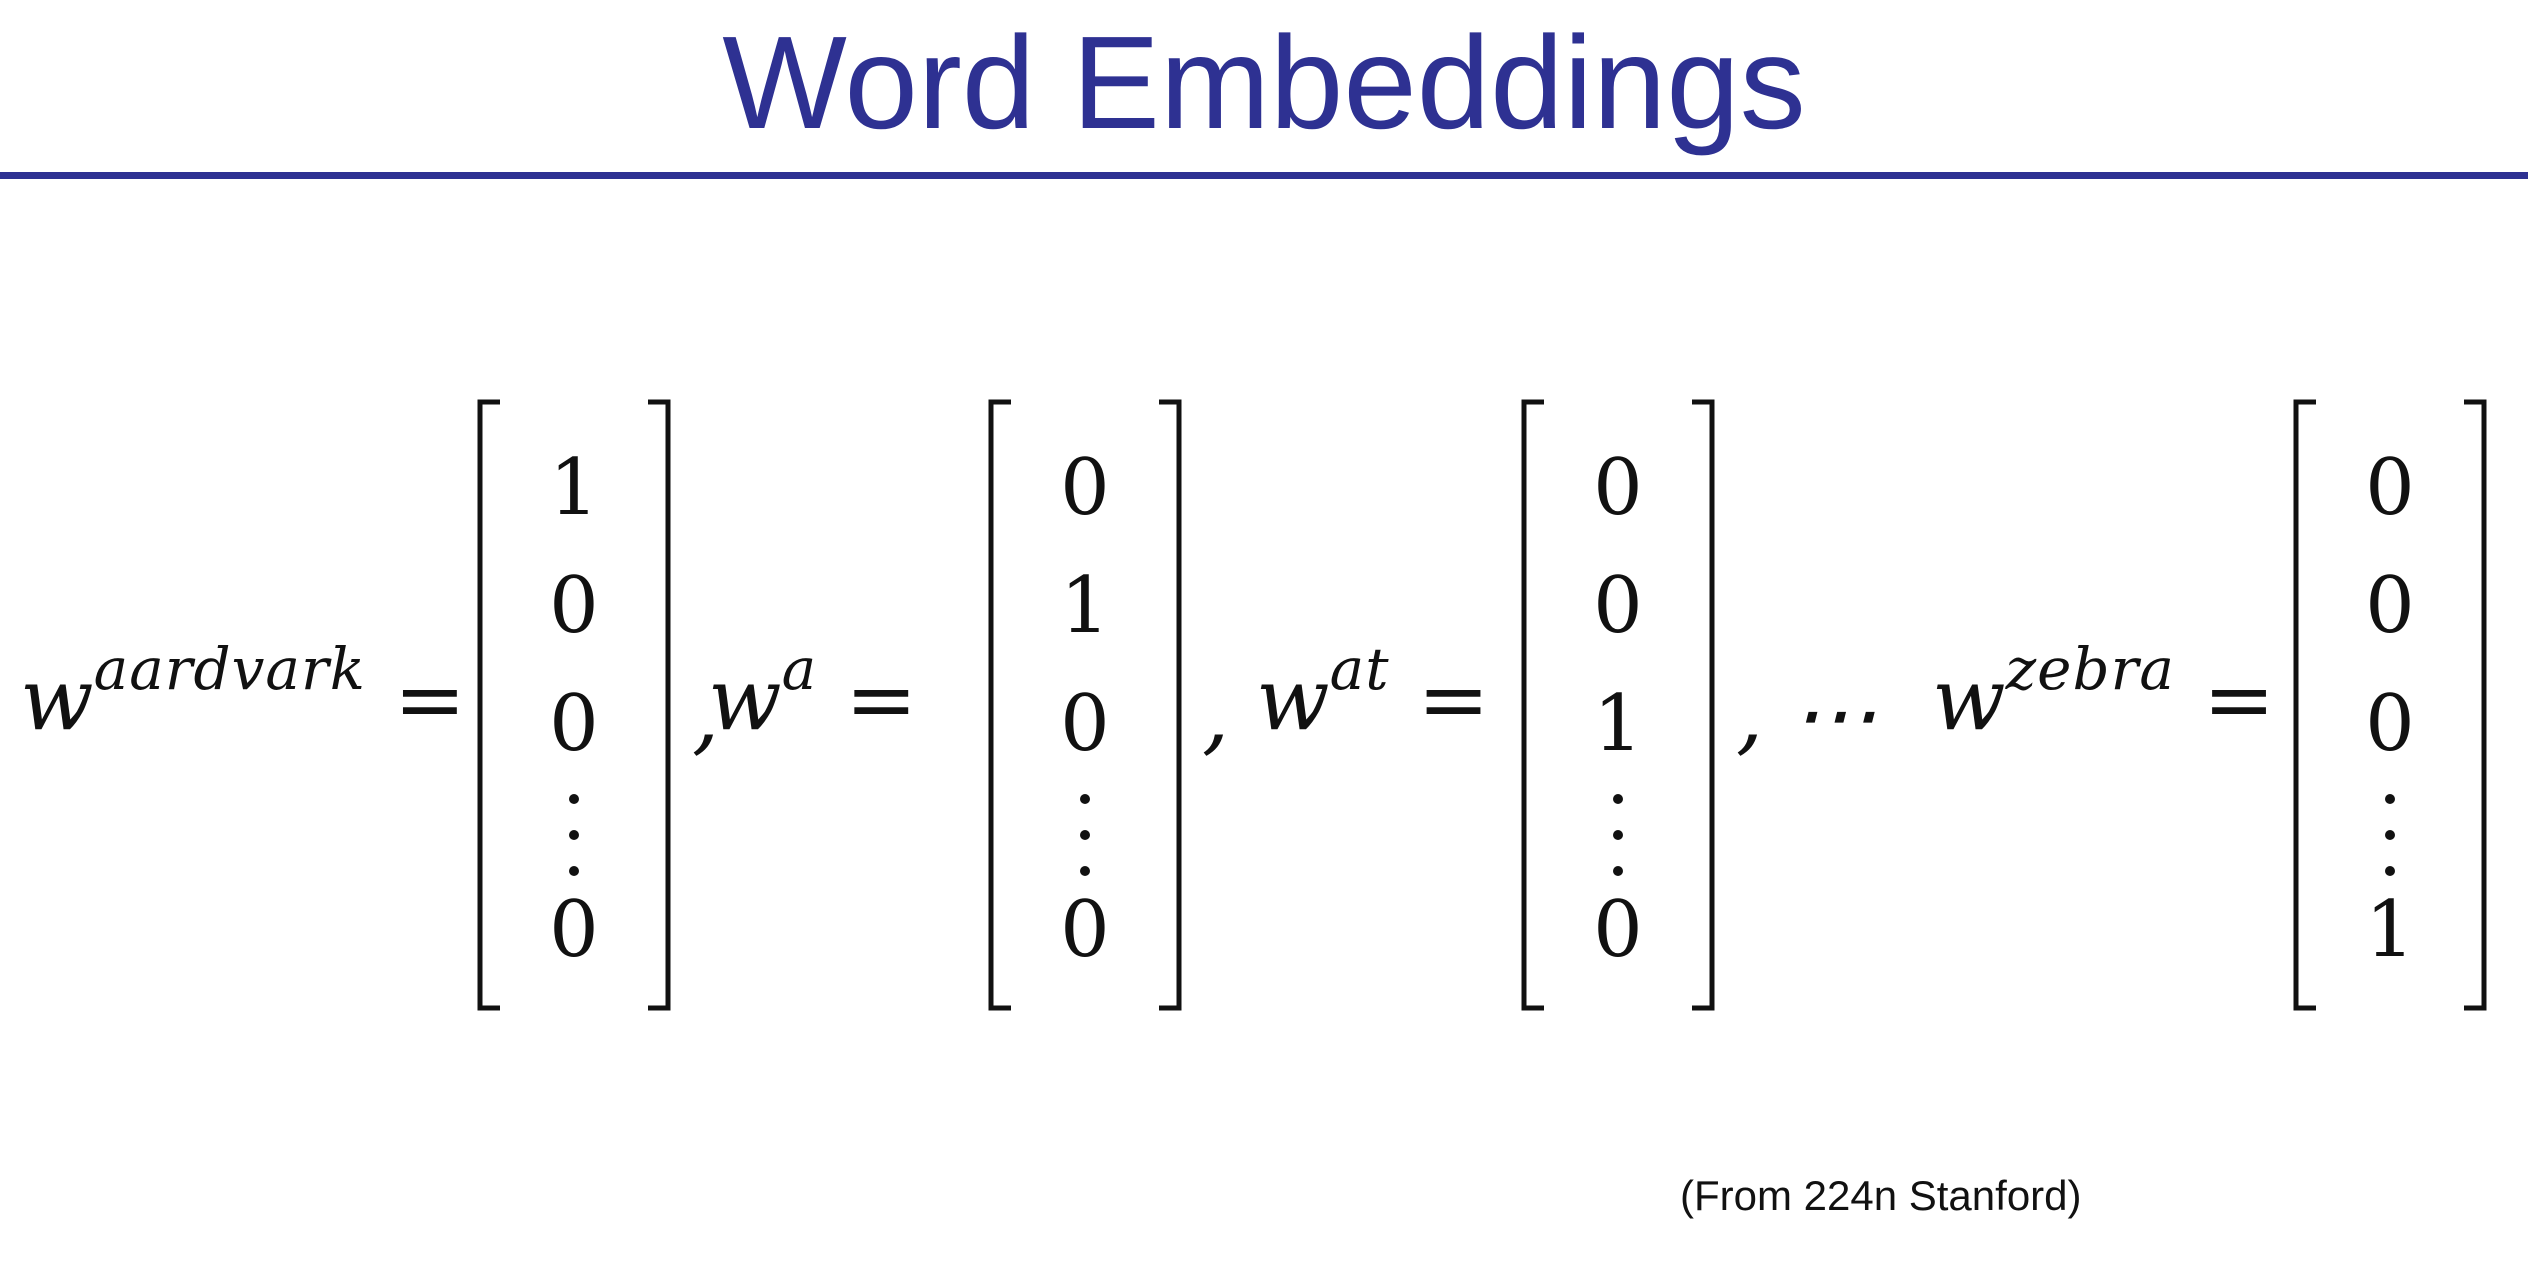  What do you see at coordinates (2090, 669) in the screenshot?
I see `term-superscript: zebra` at bounding box center [2090, 669].